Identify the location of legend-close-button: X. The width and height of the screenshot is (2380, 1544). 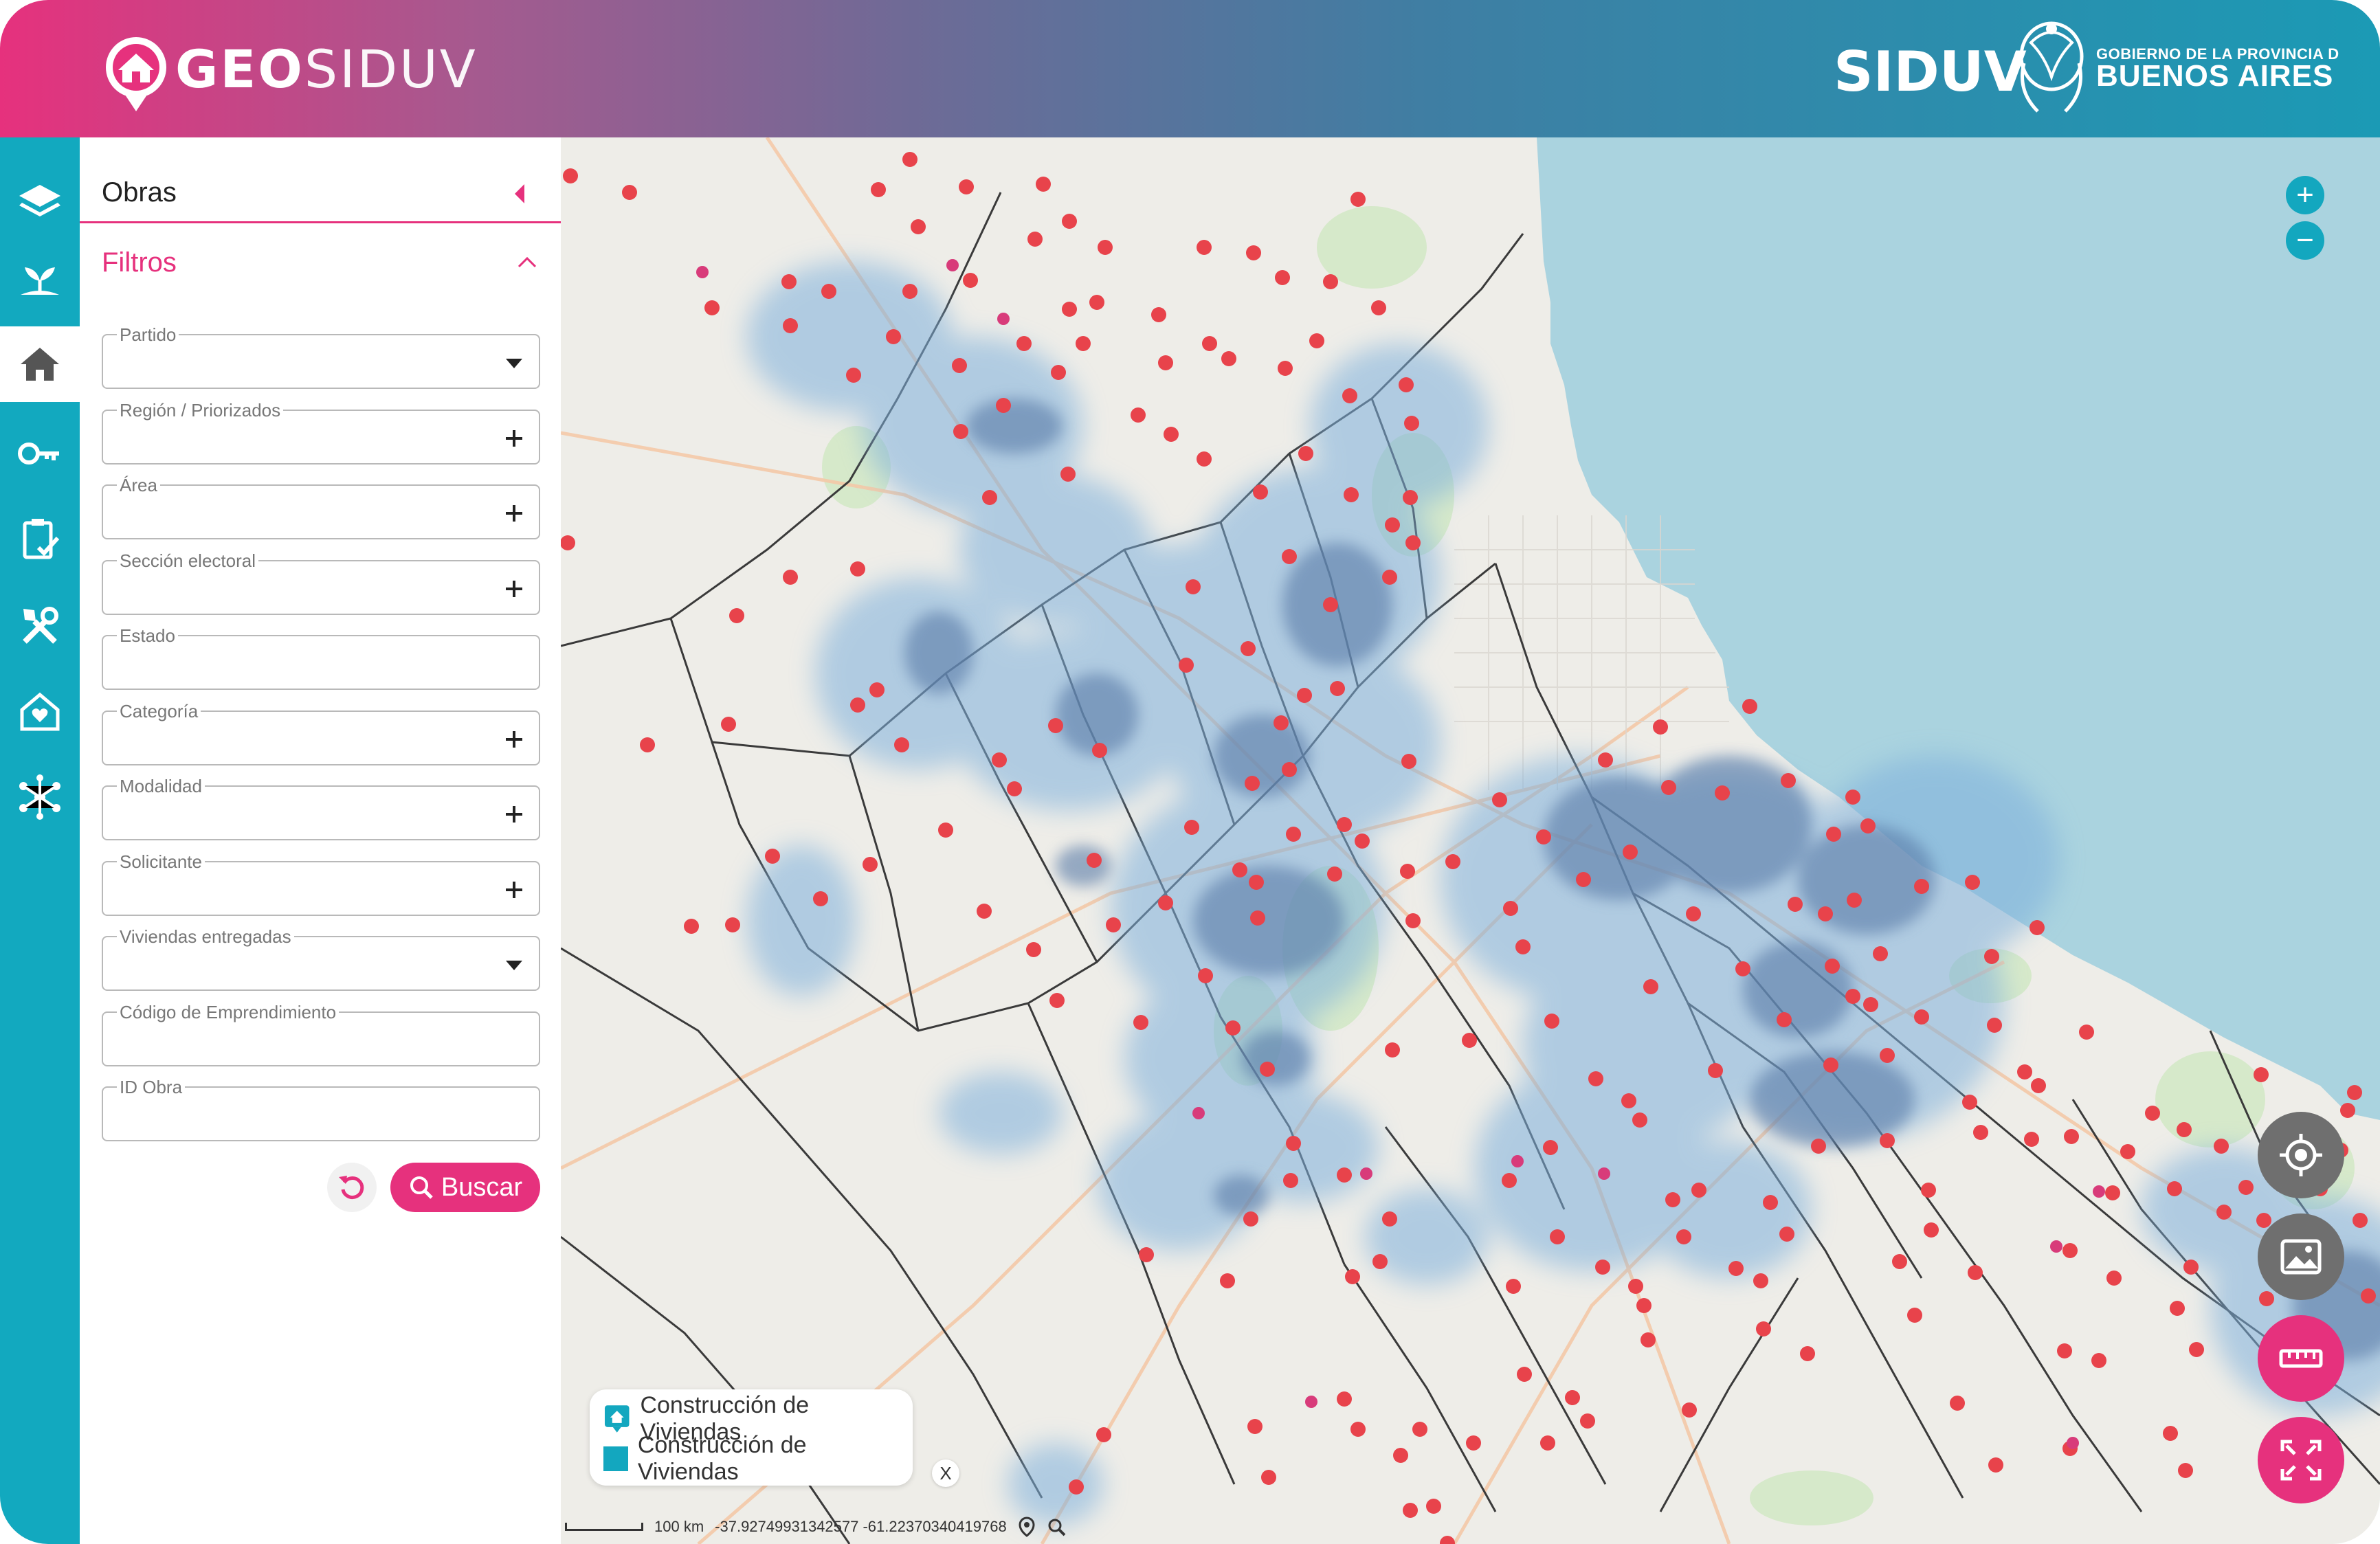
(945, 1473).